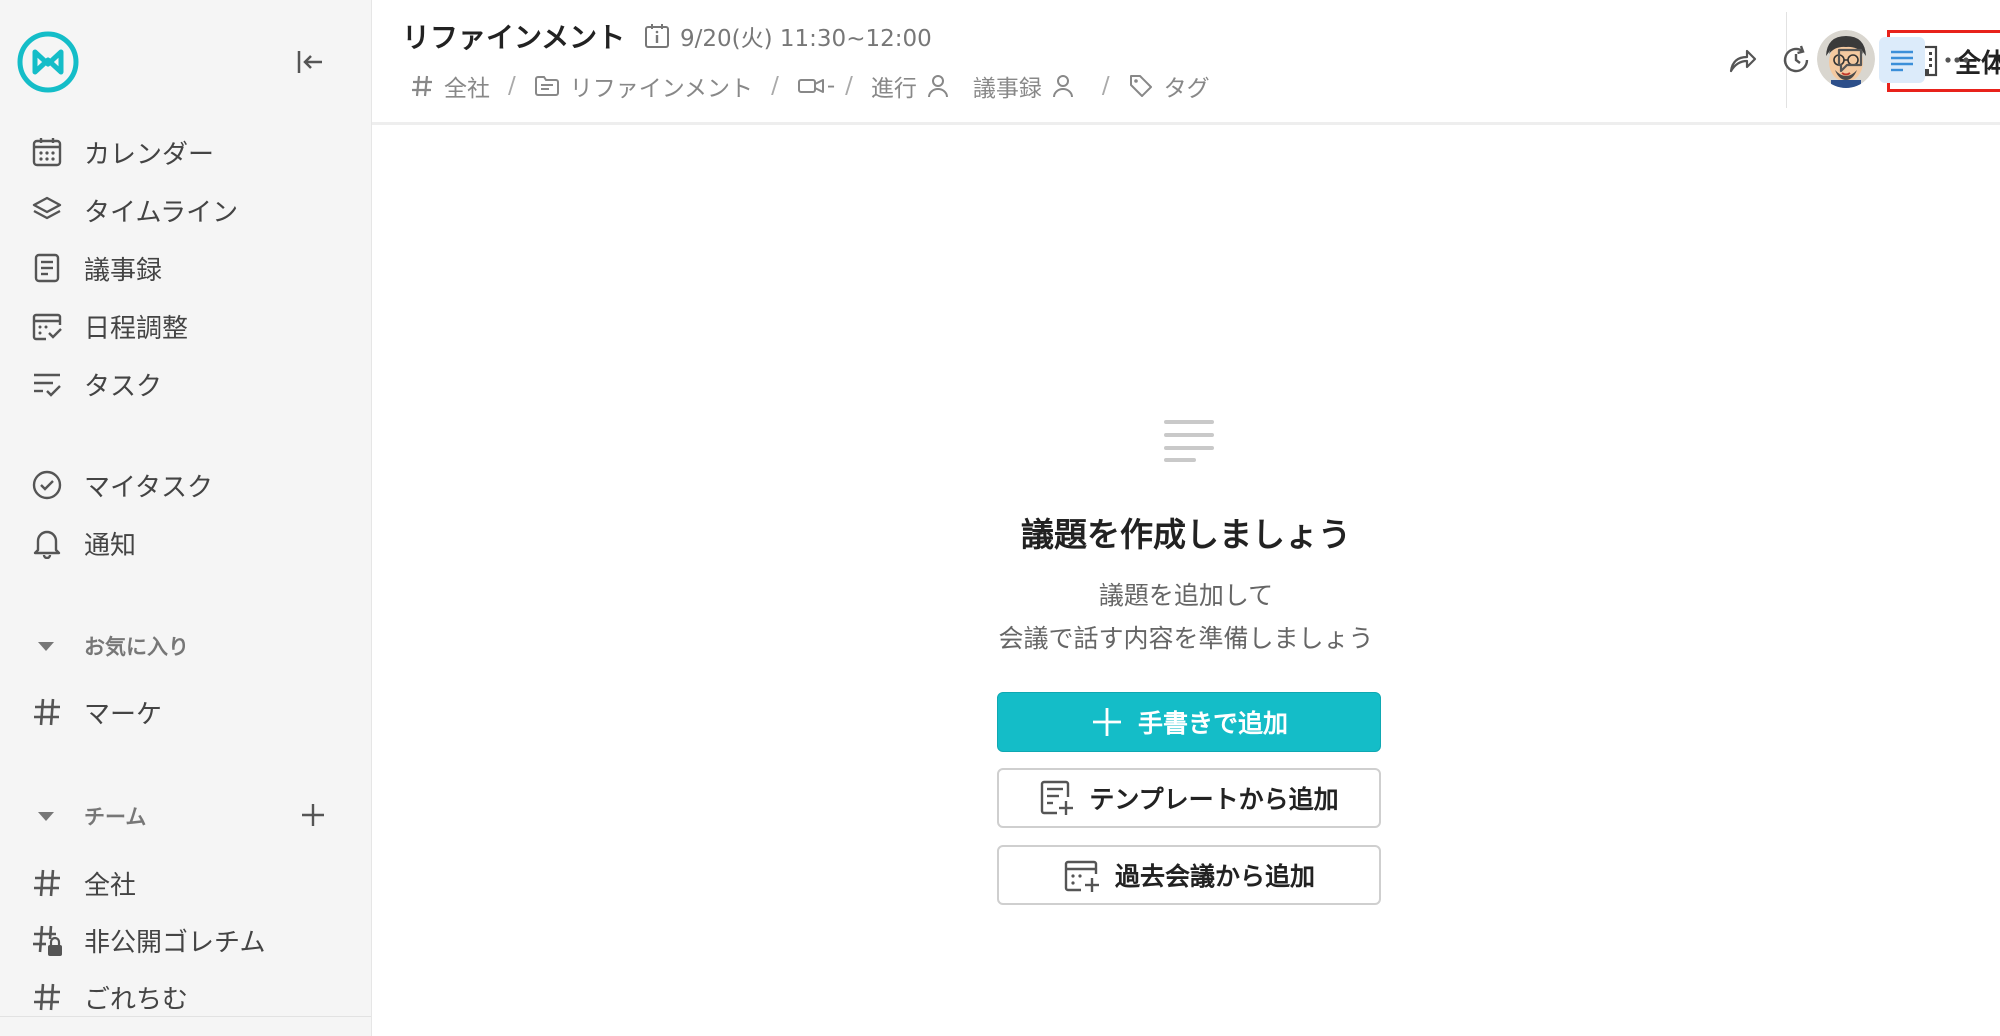 The image size is (2000, 1036). I want to click on add-from-template-button: テンプレートから追加, so click(1189, 798).